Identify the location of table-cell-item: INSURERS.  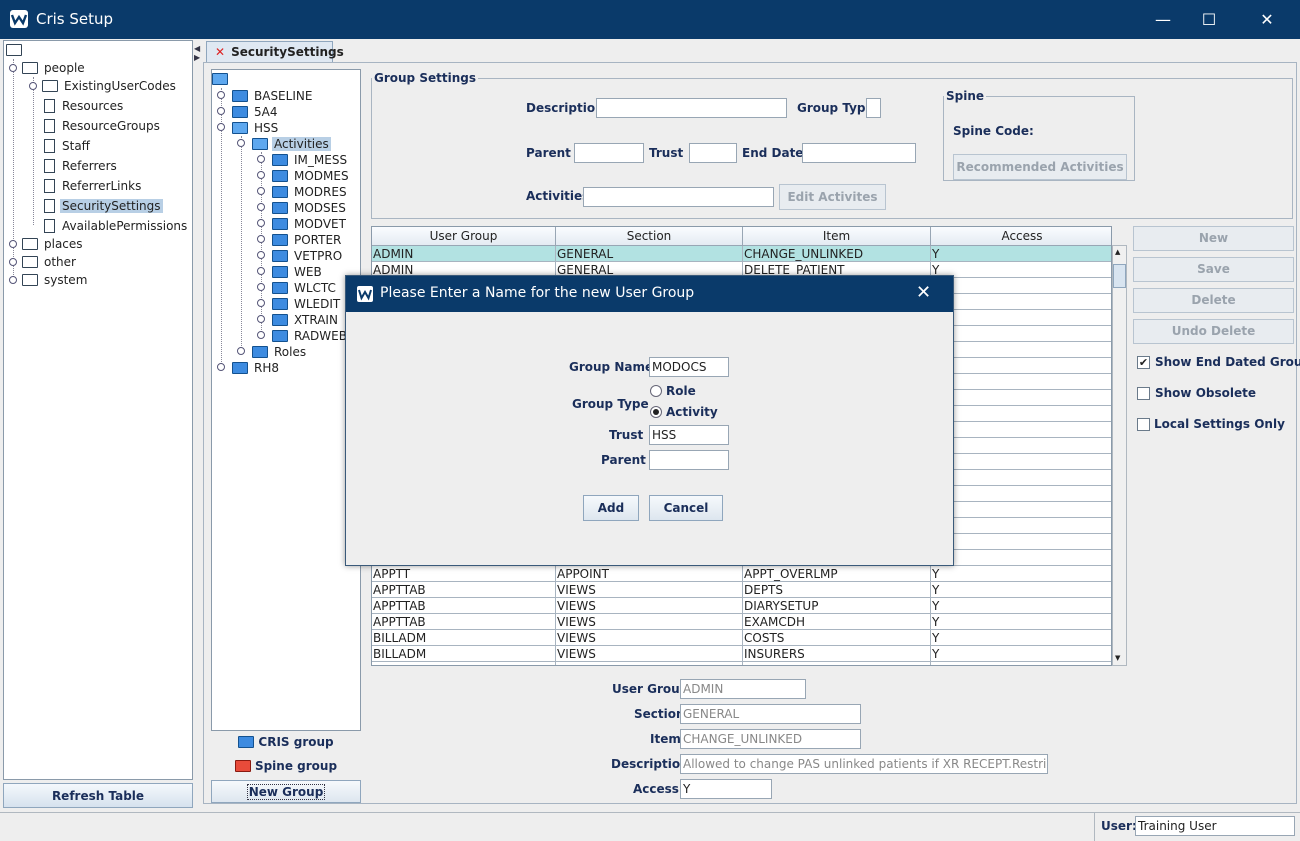
(837, 654).